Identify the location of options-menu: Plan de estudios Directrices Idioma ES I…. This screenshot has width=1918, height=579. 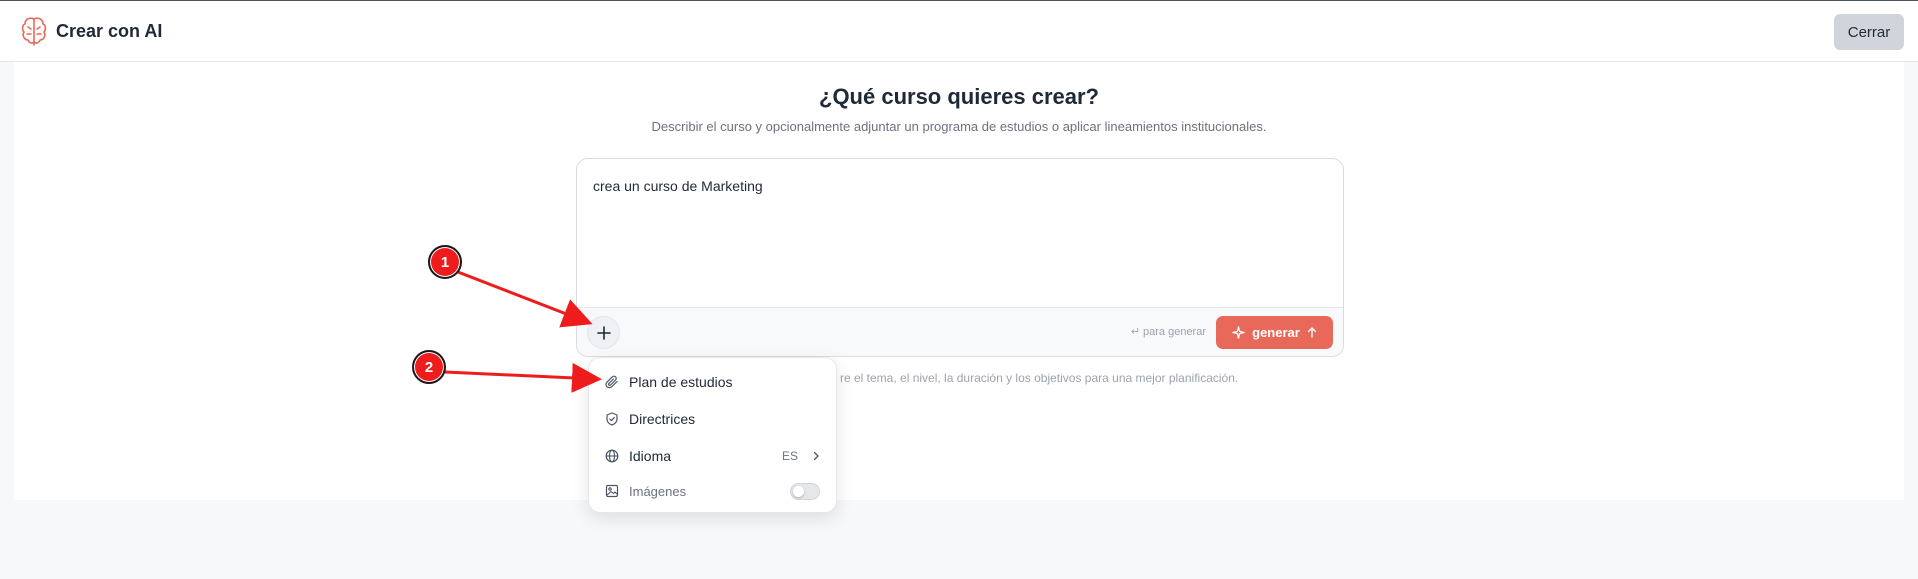
(712, 435).